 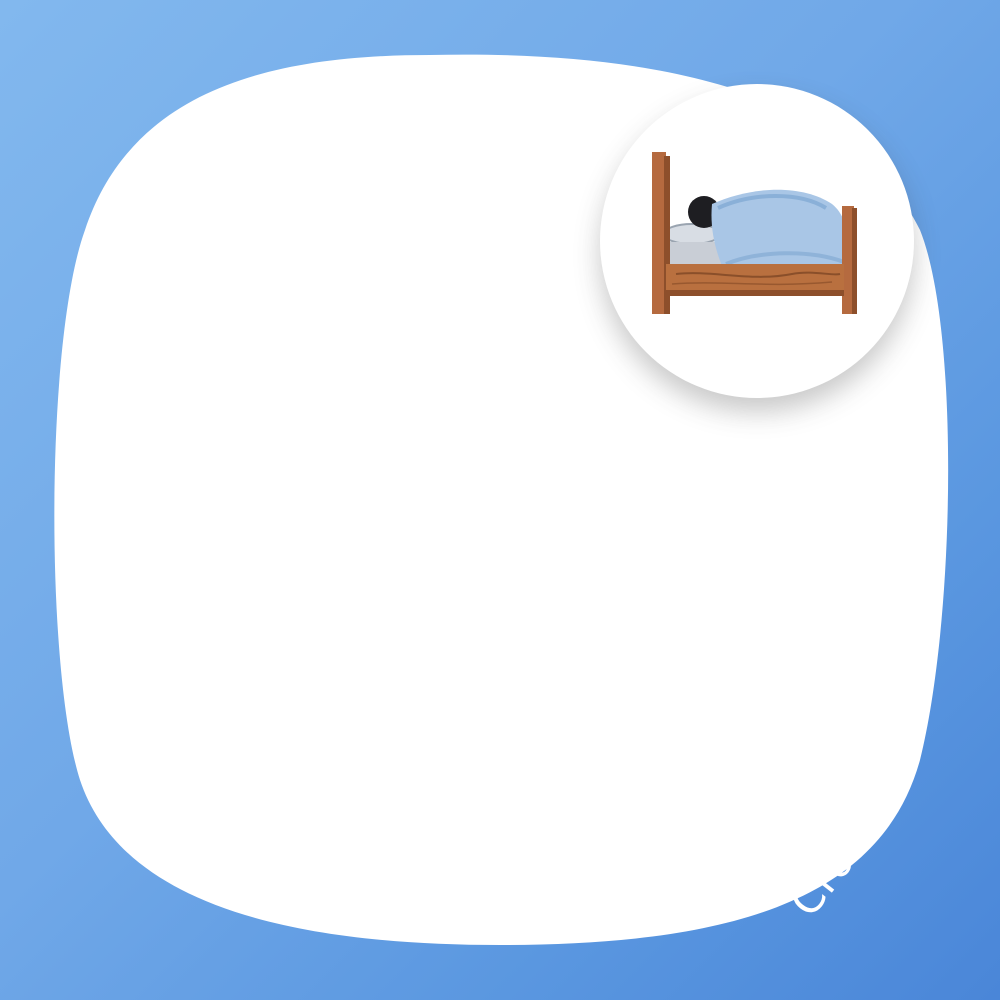 What do you see at coordinates (754, 233) in the screenshot?
I see `sleeping-in-bed-icon` at bounding box center [754, 233].